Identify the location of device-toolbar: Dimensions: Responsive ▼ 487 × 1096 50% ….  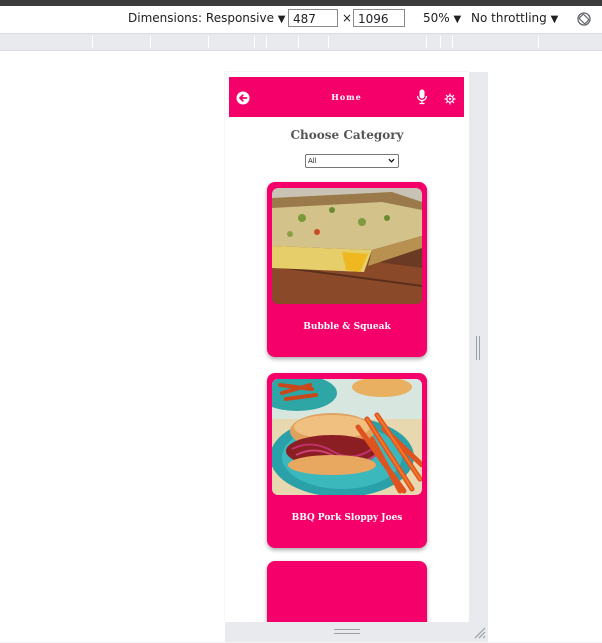
(301, 20).